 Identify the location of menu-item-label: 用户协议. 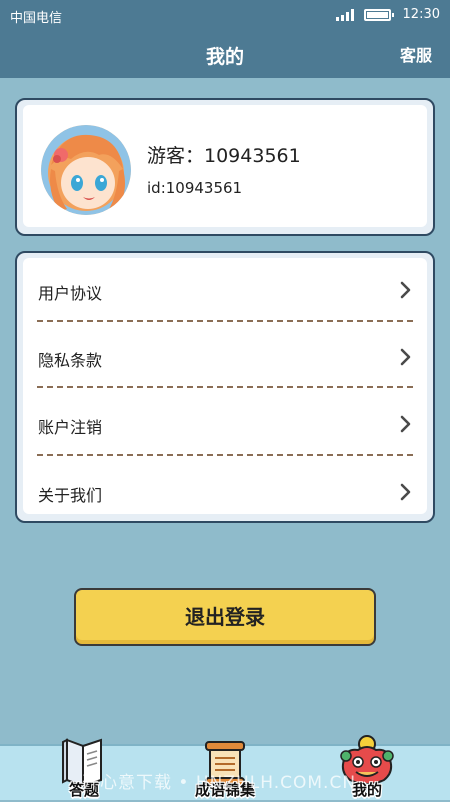
(70, 293).